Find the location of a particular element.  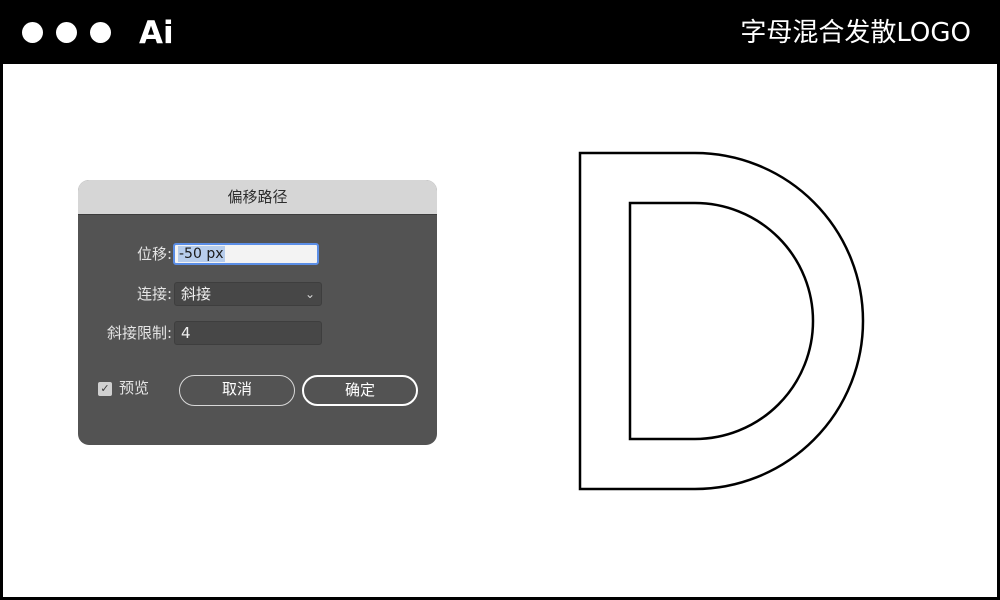

title-bar: Ai 字母混合发散LOGO is located at coordinates (500, 33).